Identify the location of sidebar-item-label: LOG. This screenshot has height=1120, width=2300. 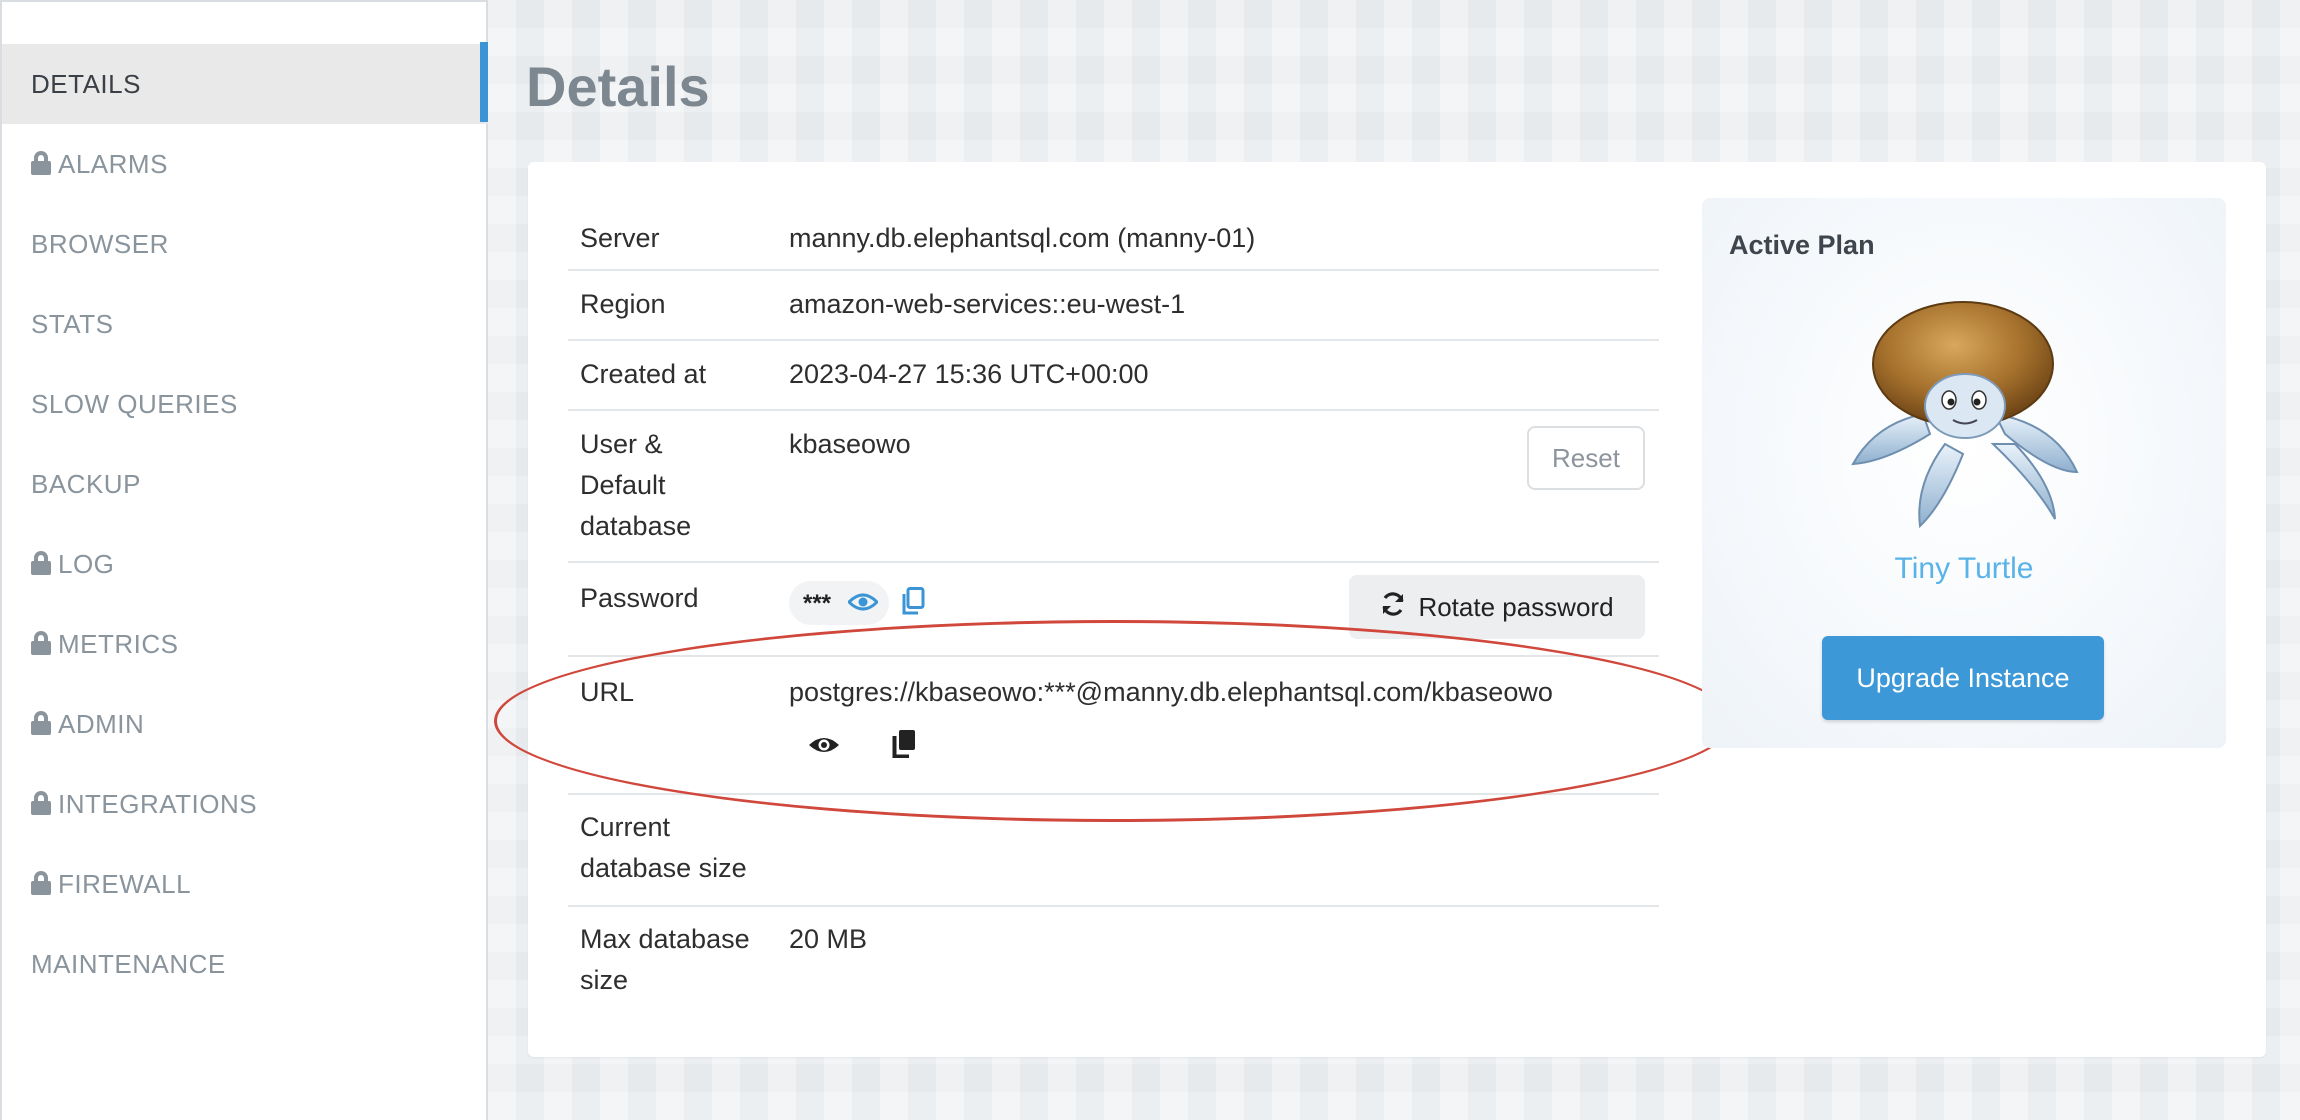
(86, 563).